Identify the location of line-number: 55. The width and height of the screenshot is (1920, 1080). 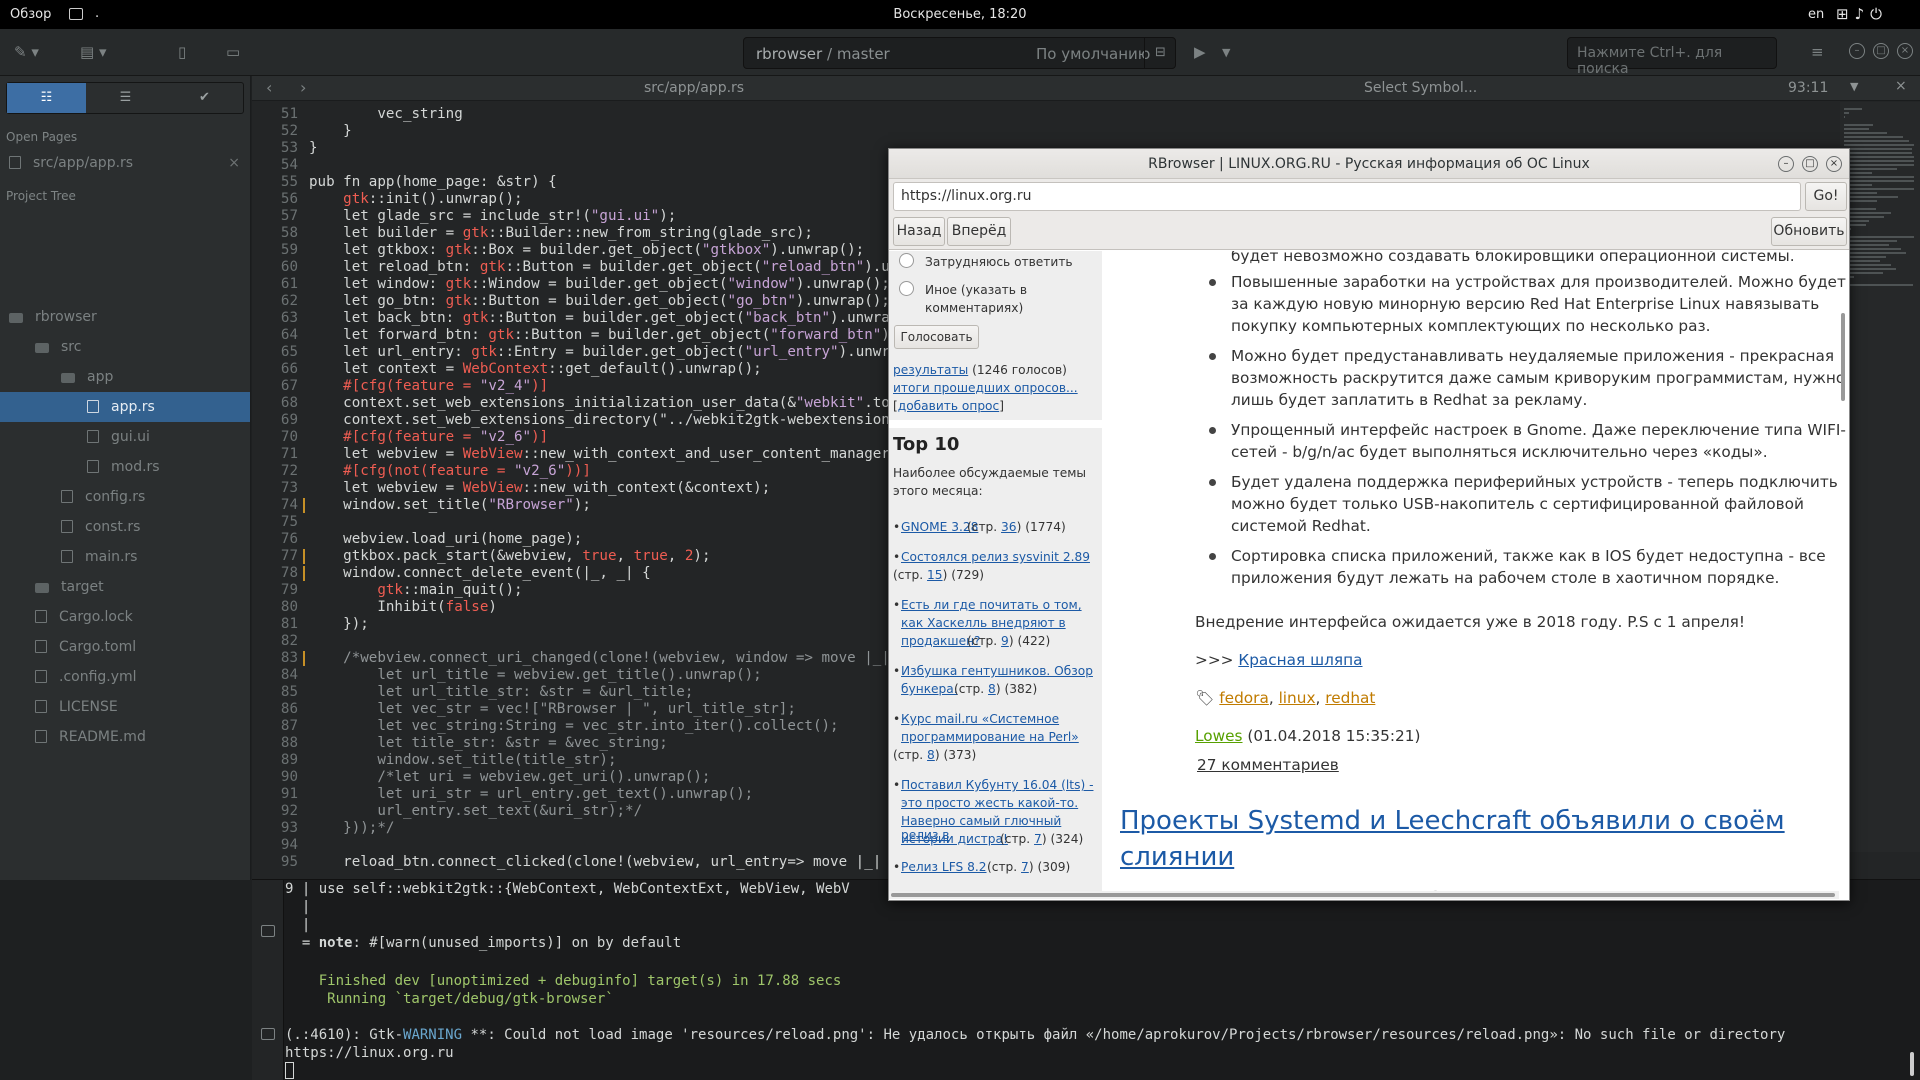
(289, 182).